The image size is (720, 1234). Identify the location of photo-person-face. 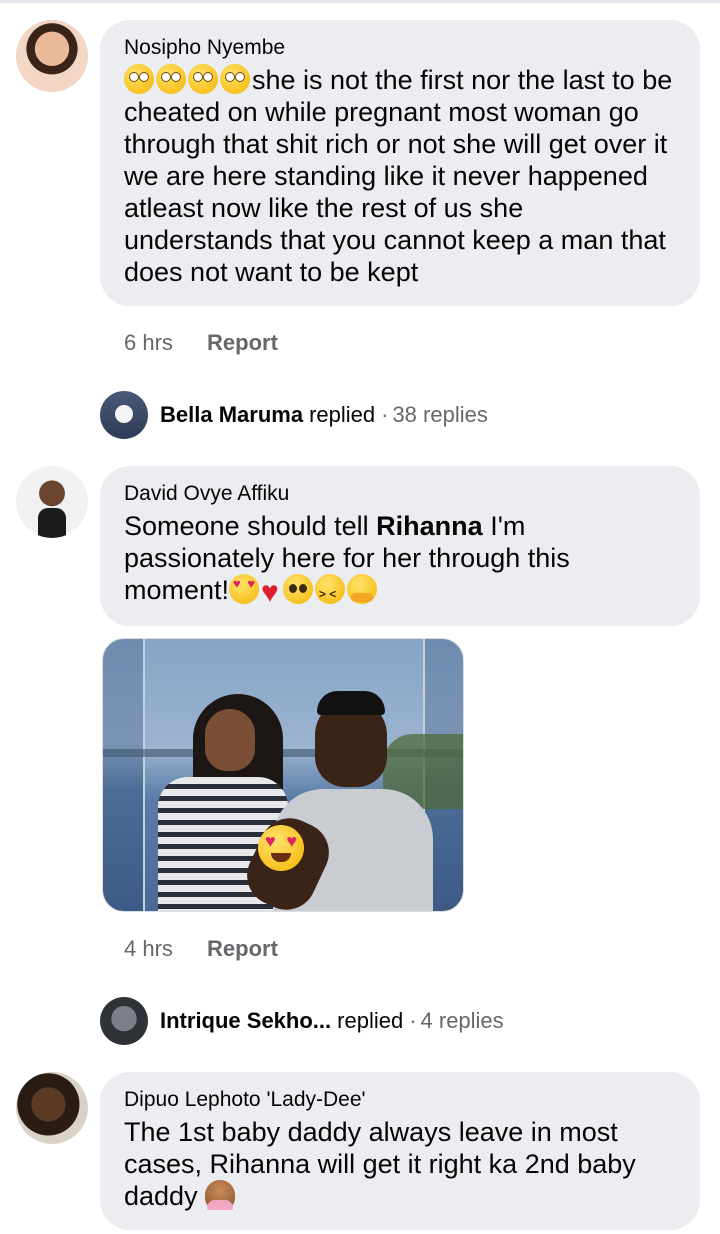
(230, 740).